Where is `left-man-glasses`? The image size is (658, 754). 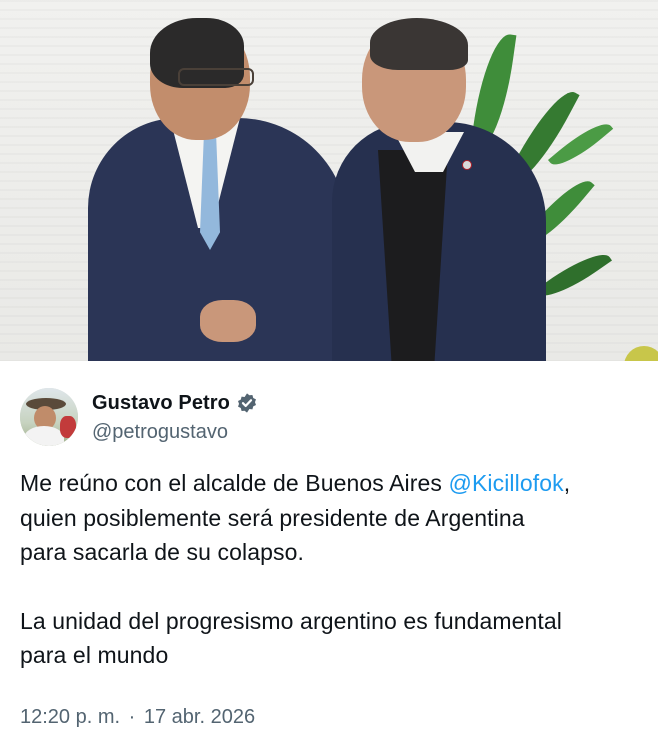 left-man-glasses is located at coordinates (216, 77).